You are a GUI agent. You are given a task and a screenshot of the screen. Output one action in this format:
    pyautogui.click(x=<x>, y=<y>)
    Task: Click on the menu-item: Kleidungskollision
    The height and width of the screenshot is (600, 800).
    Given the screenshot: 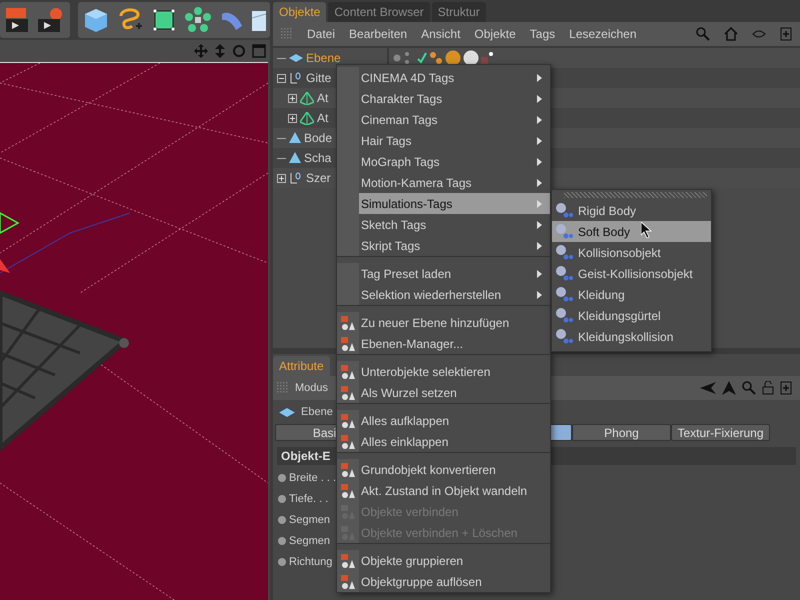 What is the action you would take?
    pyautogui.click(x=631, y=336)
    